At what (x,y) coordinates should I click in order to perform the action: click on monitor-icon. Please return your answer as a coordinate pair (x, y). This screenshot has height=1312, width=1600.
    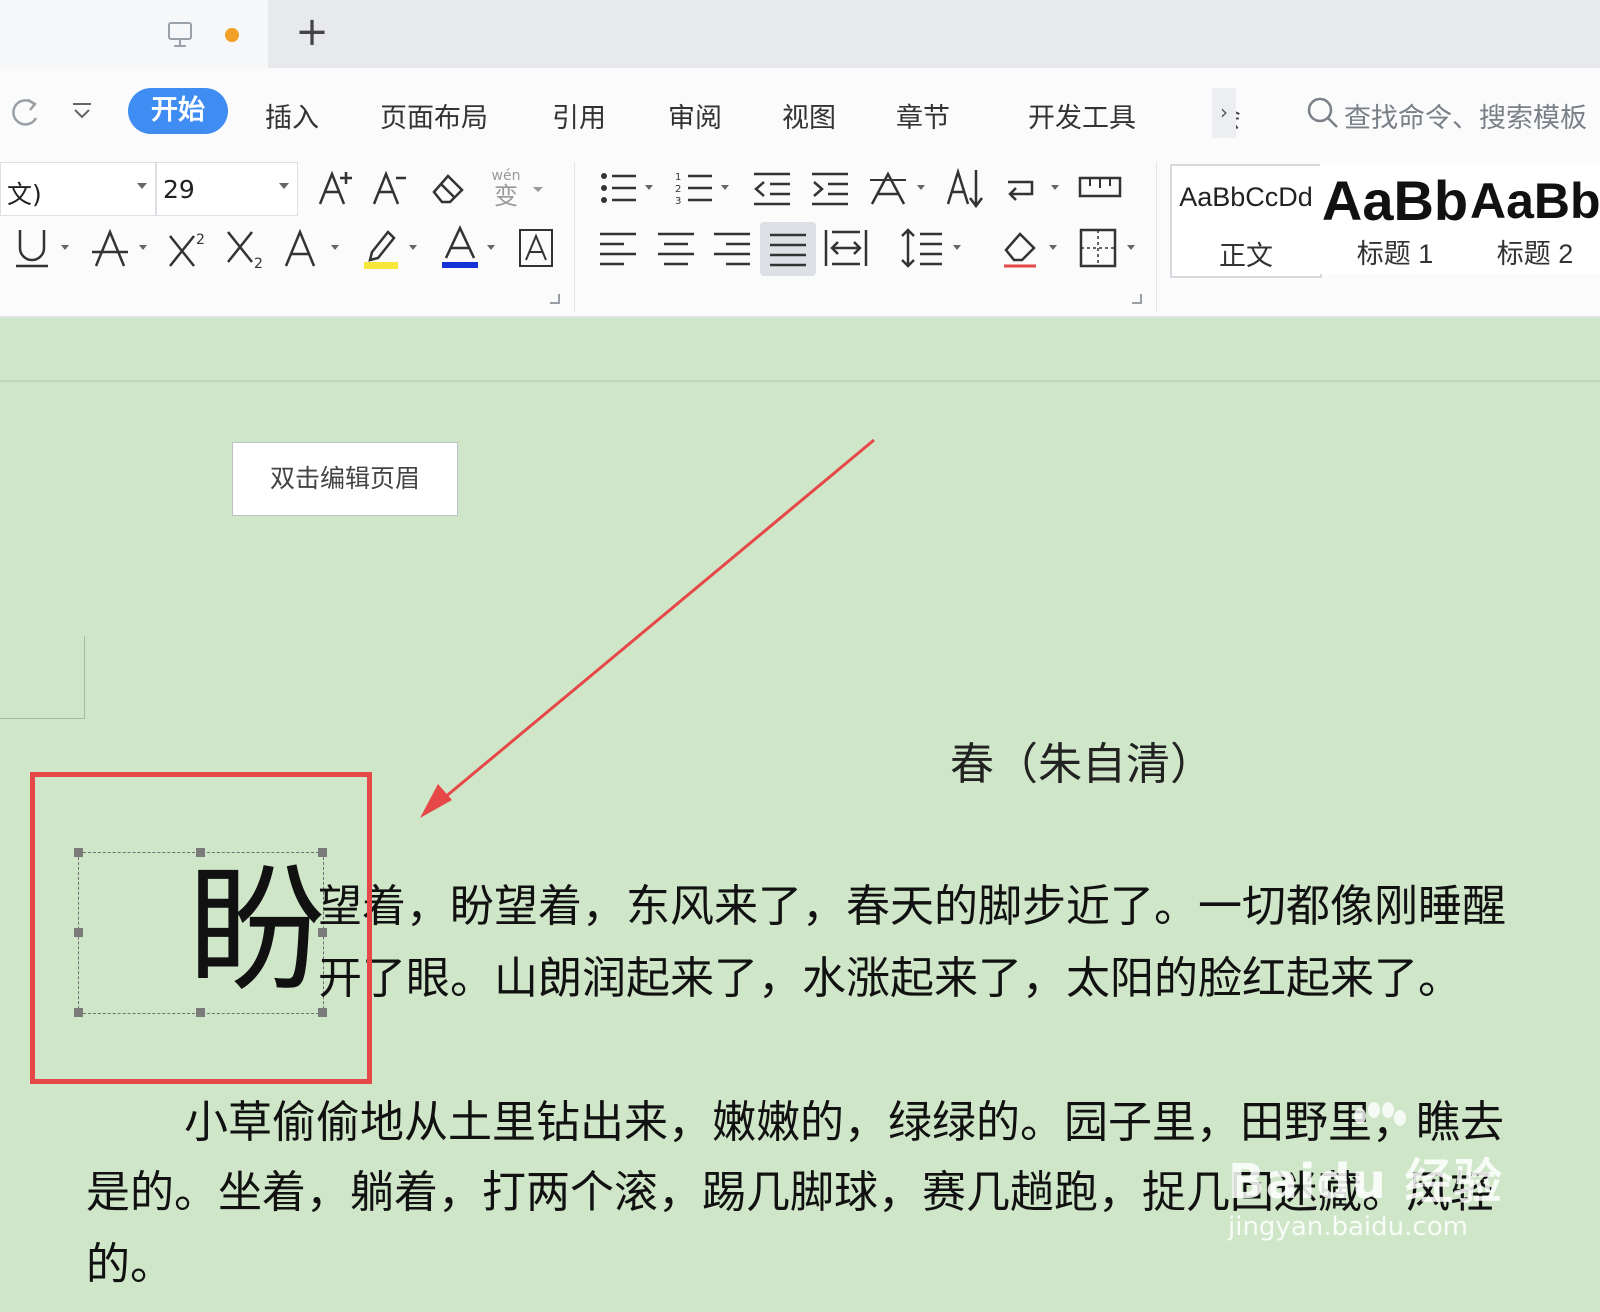
    Looking at the image, I should click on (180, 35).